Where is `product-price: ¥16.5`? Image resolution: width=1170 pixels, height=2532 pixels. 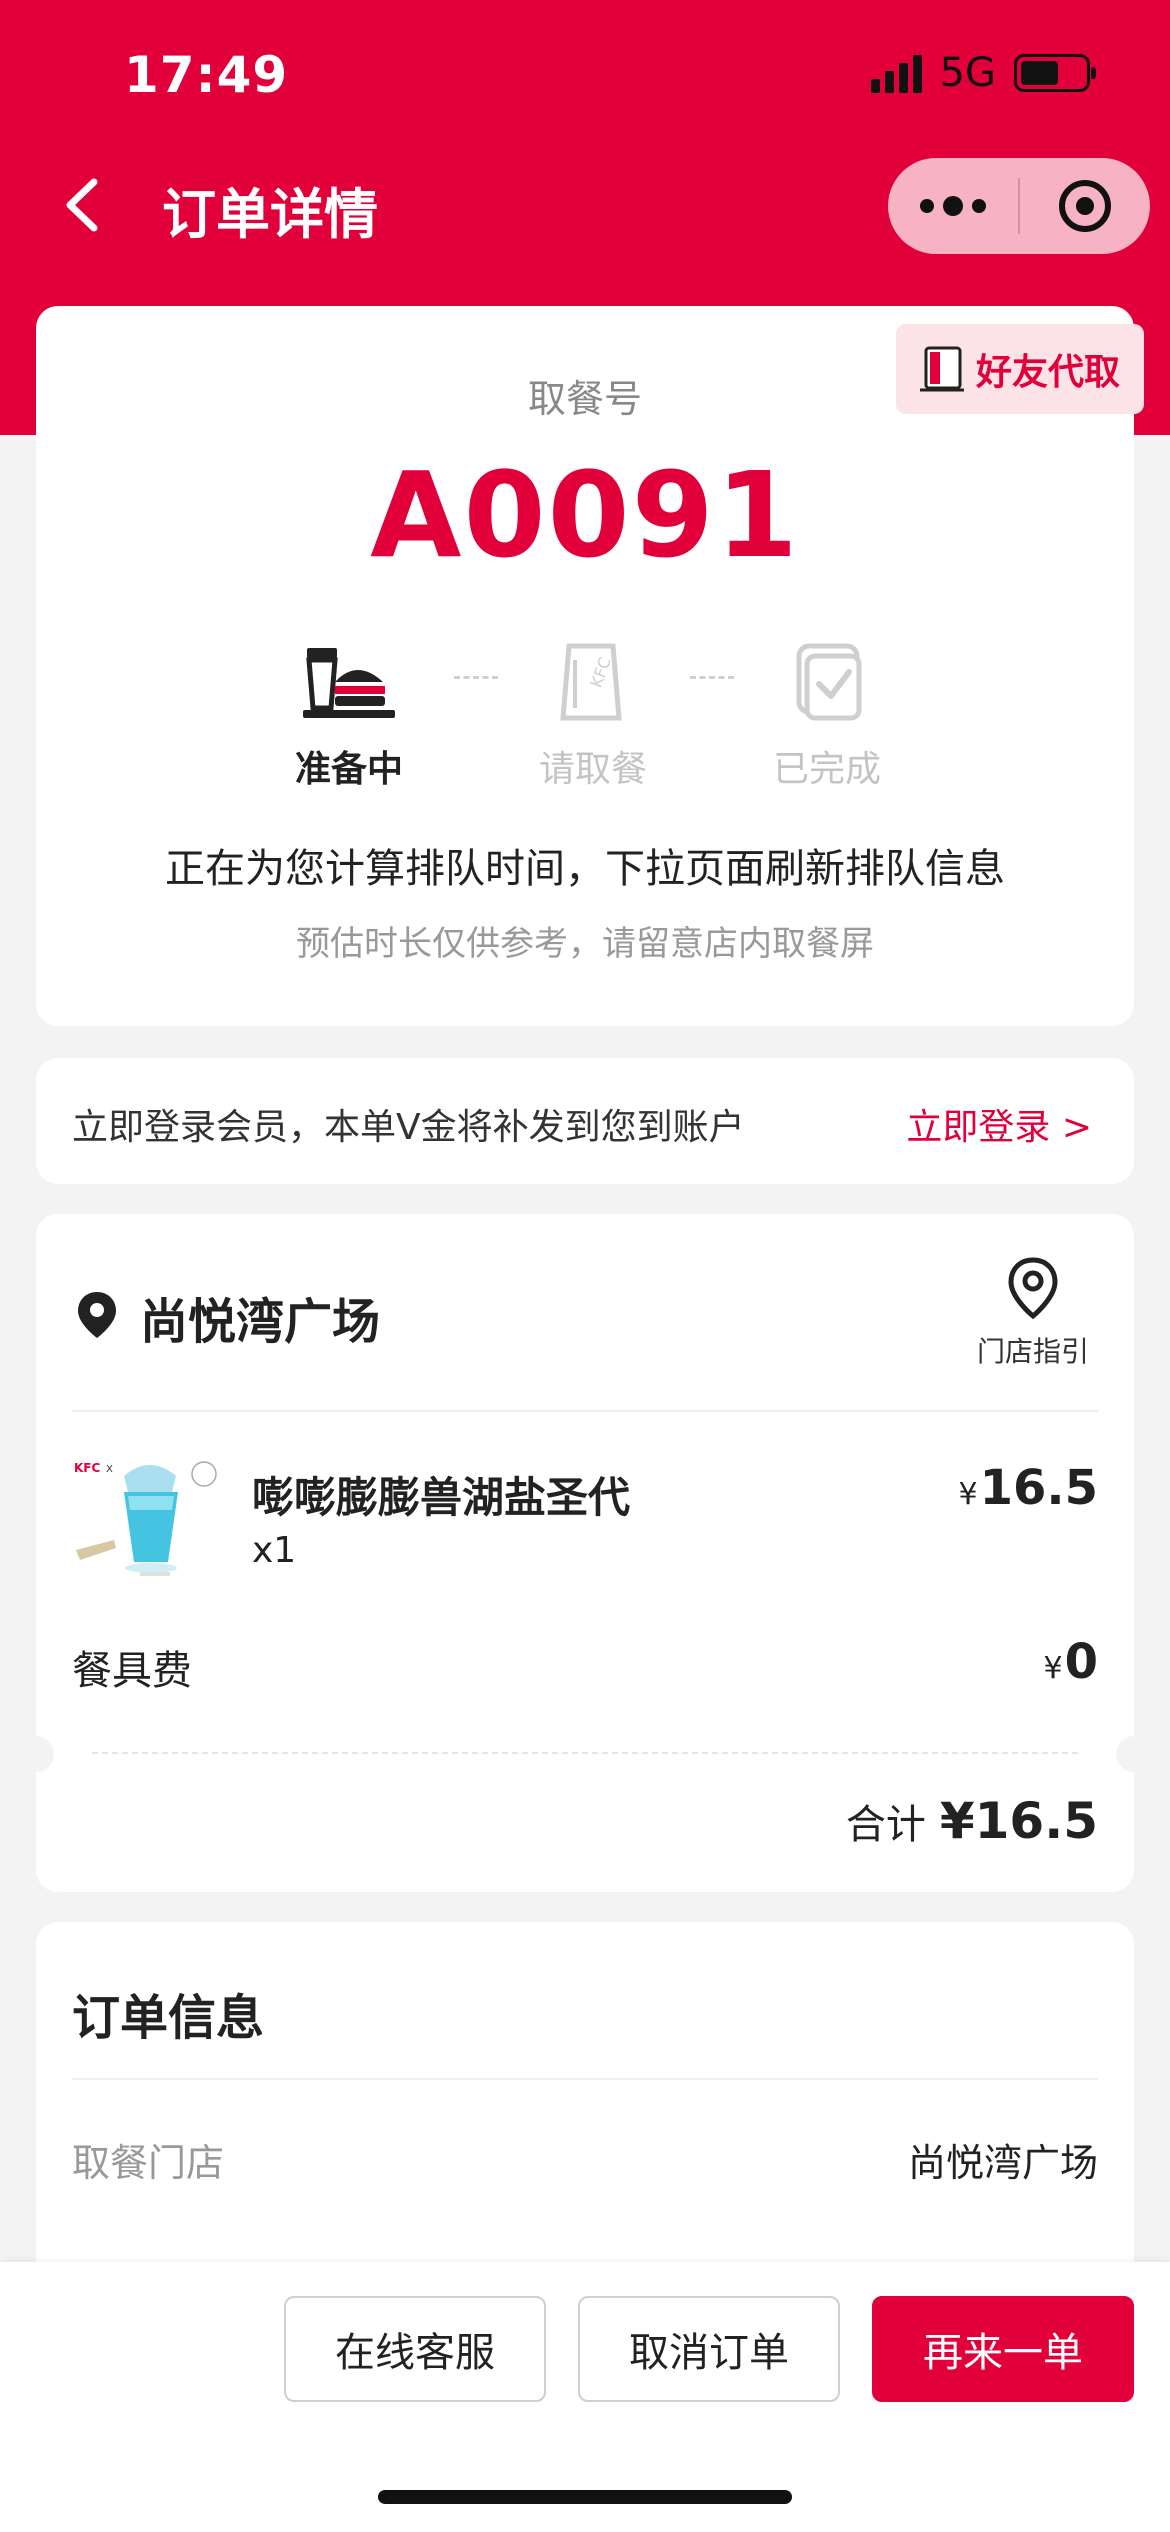 product-price: ¥16.5 is located at coordinates (1028, 1488).